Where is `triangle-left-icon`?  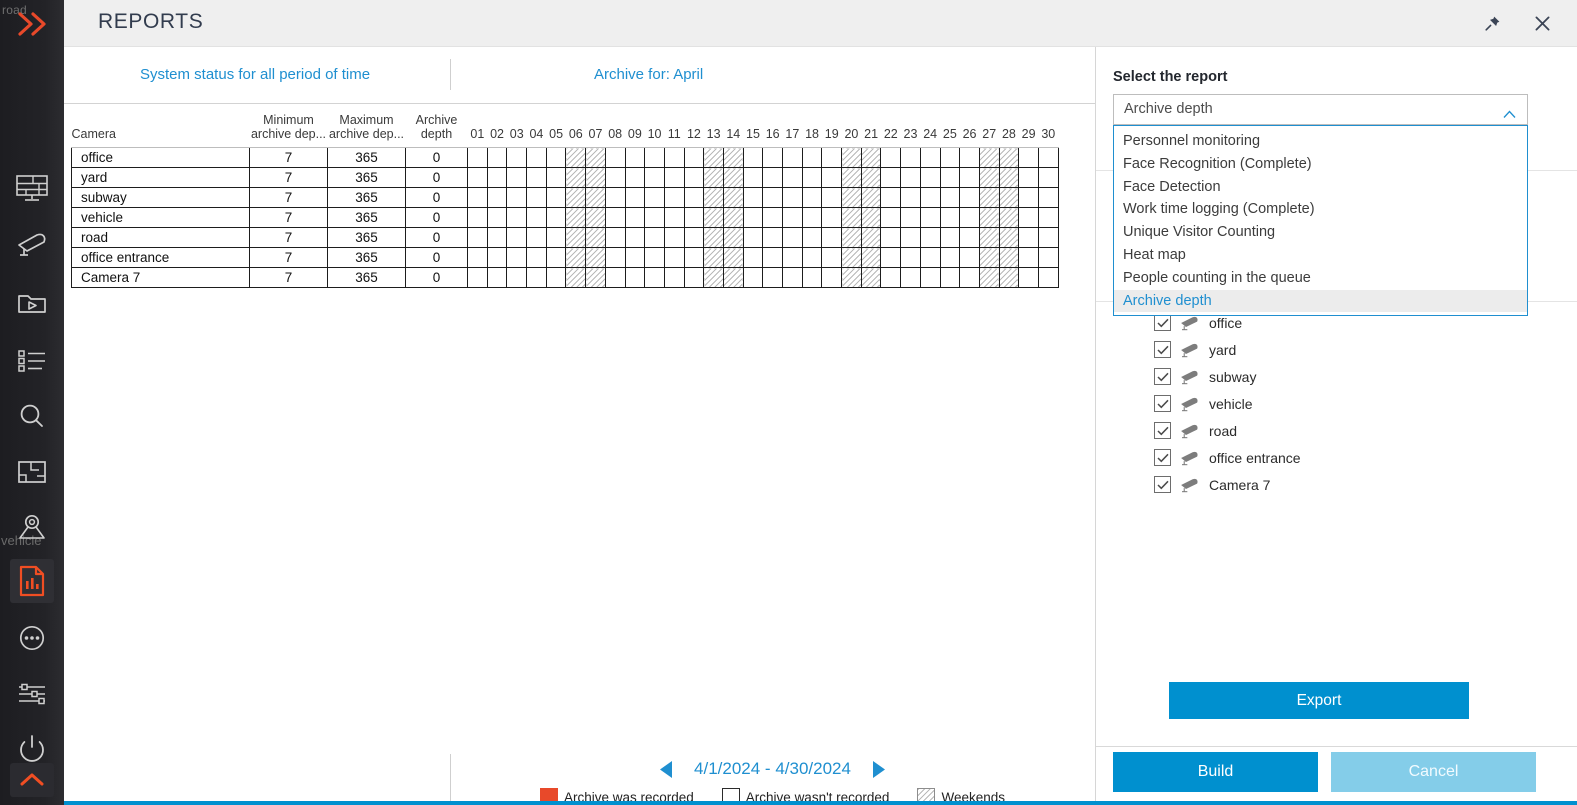 triangle-left-icon is located at coordinates (666, 769).